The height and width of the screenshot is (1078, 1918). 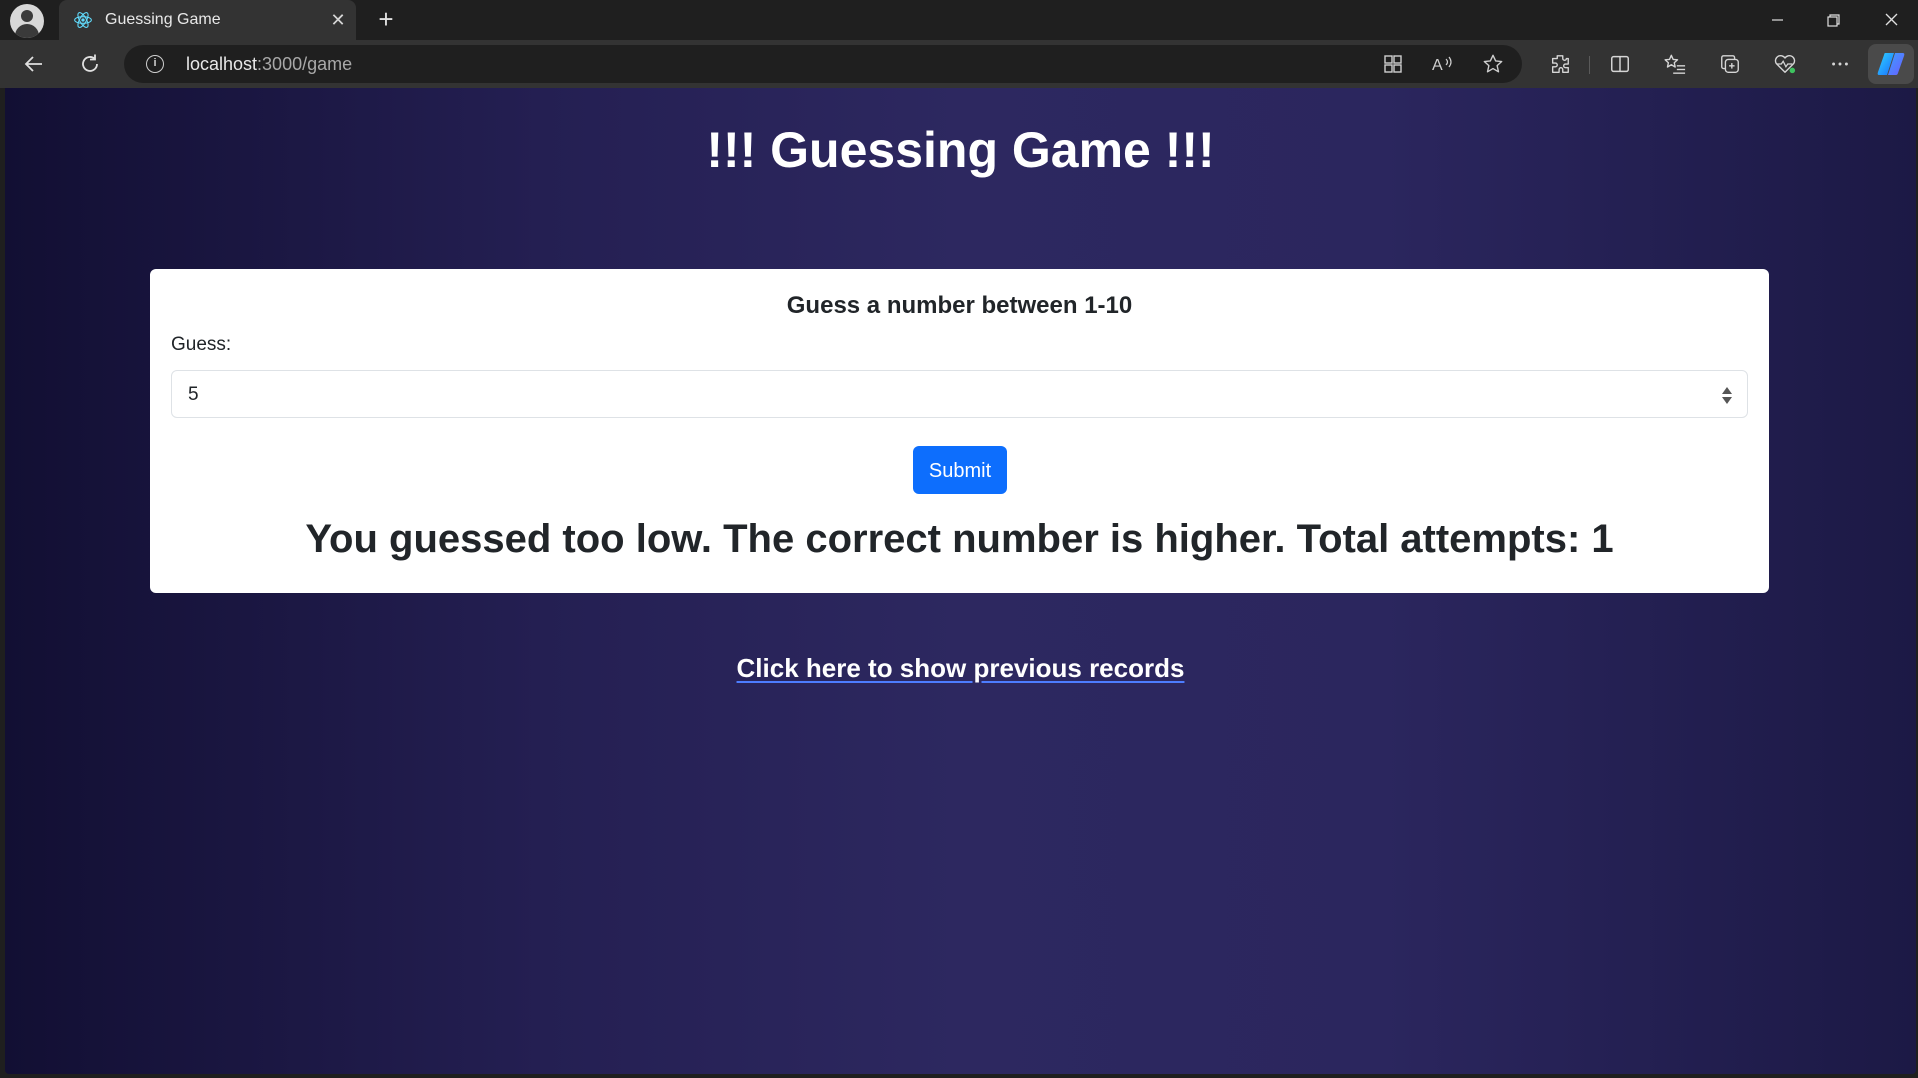 What do you see at coordinates (34, 64) in the screenshot?
I see `back-icon` at bounding box center [34, 64].